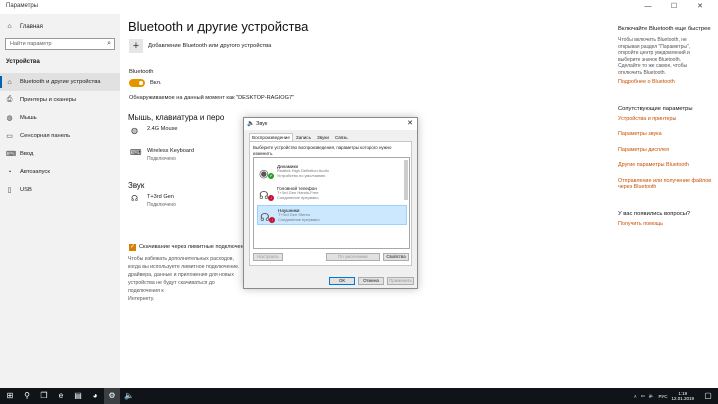 The image size is (718, 404). What do you see at coordinates (299, 219) in the screenshot?
I see `device-state: Соединение прервано` at bounding box center [299, 219].